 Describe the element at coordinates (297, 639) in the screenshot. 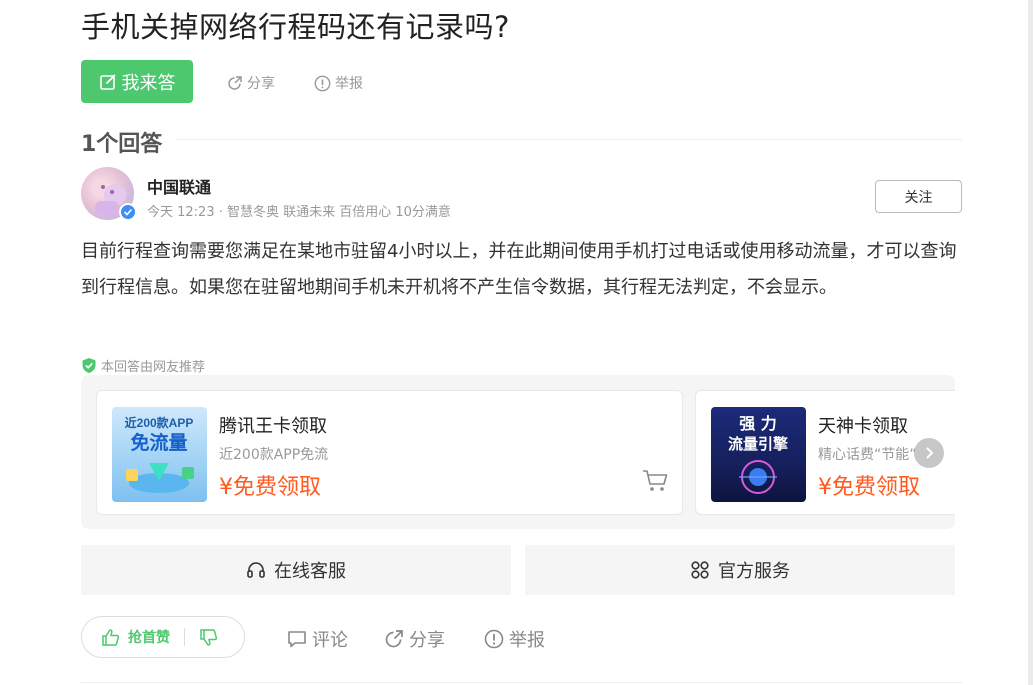

I see `comment-icon` at that location.